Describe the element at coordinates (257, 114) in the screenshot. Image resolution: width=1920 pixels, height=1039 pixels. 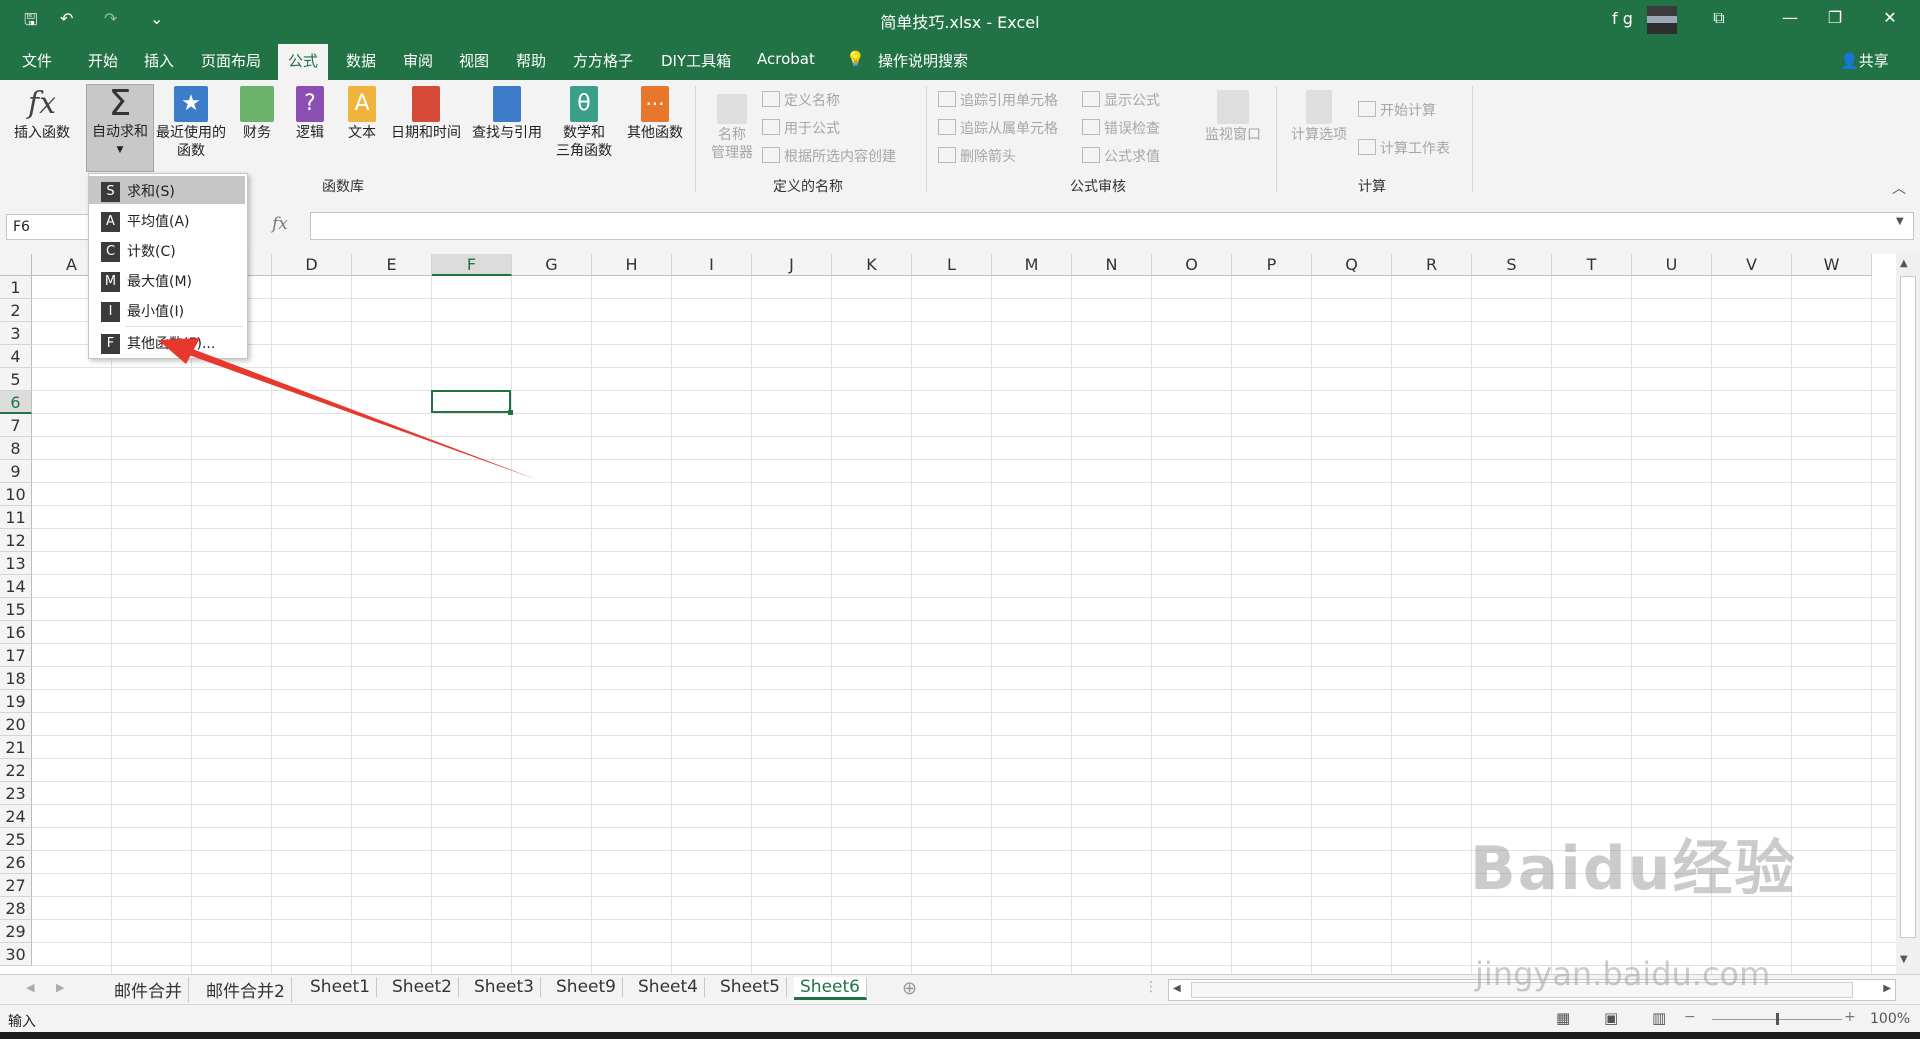
I see `financial-button: 财务` at that location.